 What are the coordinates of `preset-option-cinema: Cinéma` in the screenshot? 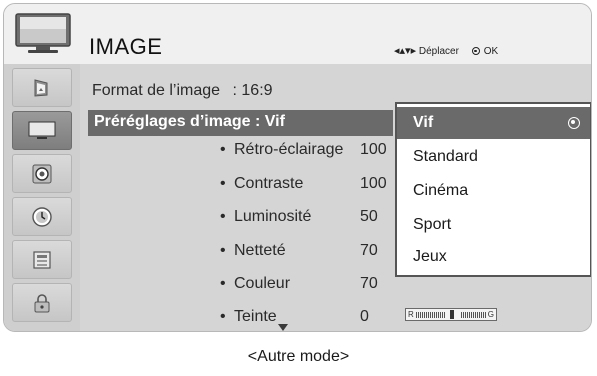 It's located at (493, 191).